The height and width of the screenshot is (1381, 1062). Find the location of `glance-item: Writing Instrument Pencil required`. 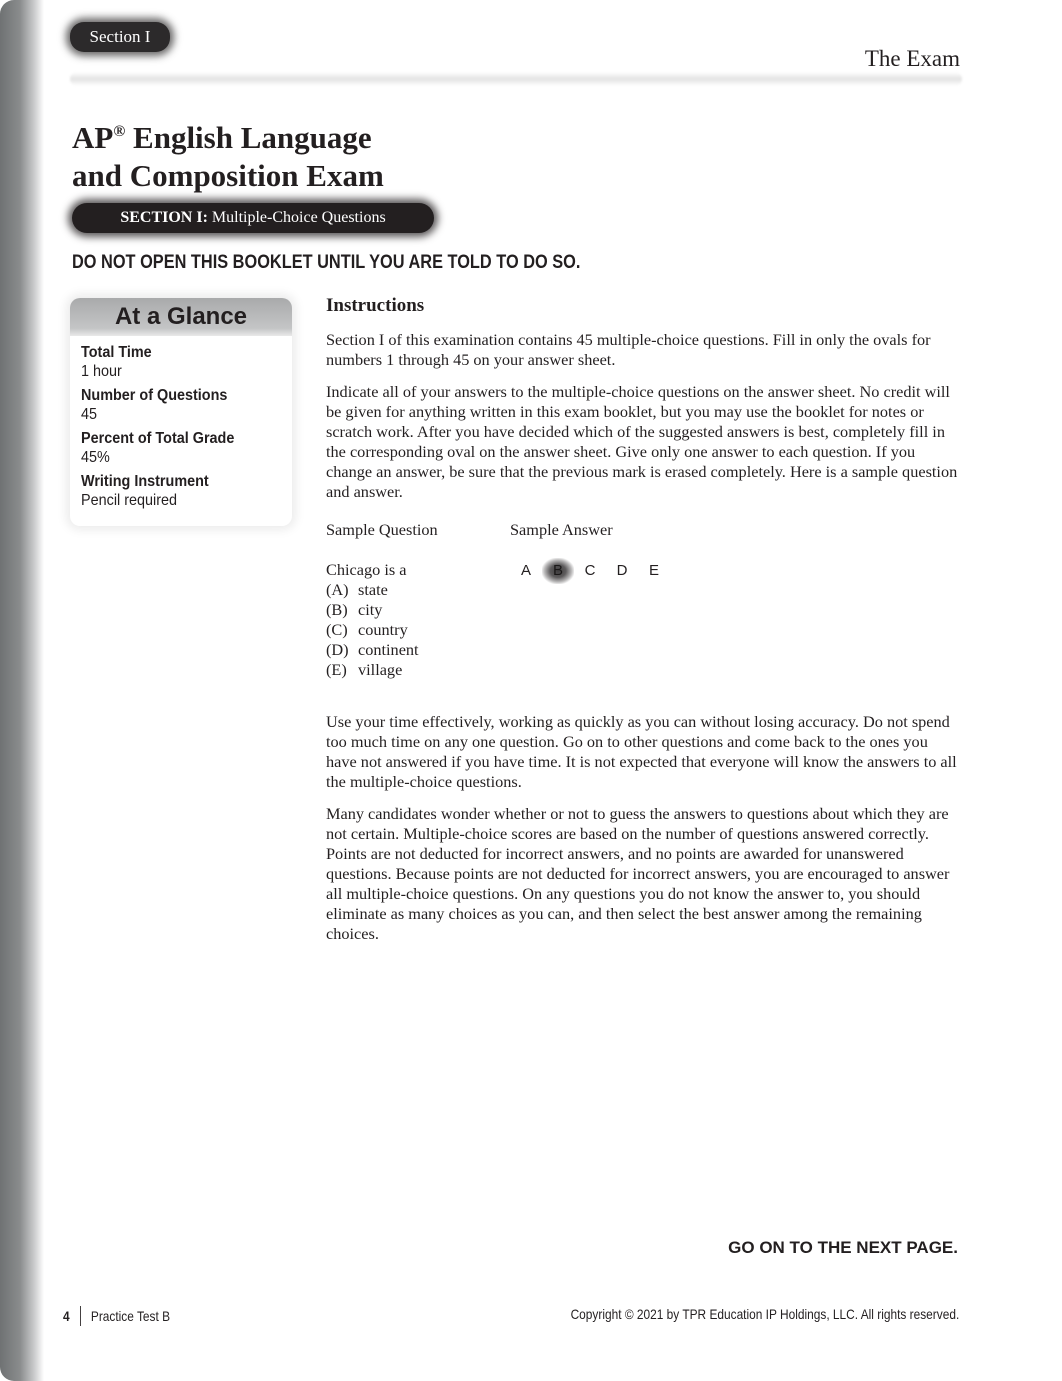

glance-item: Writing Instrument Pencil required is located at coordinates (186, 491).